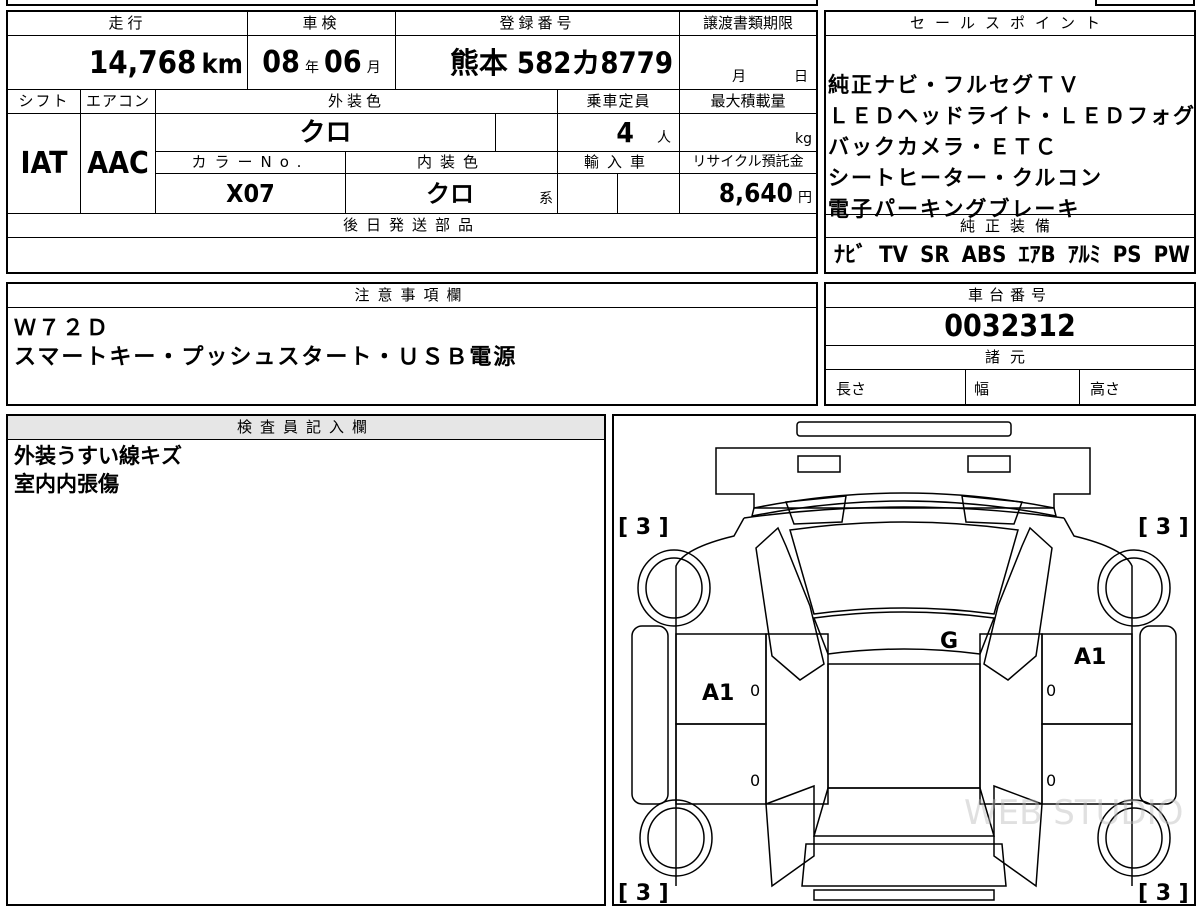  I want to click on door-left-front, so click(721, 679).